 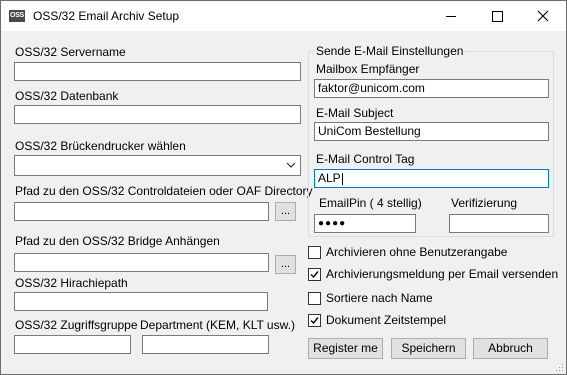 What do you see at coordinates (342, 178) in the screenshot?
I see `text-caret` at bounding box center [342, 178].